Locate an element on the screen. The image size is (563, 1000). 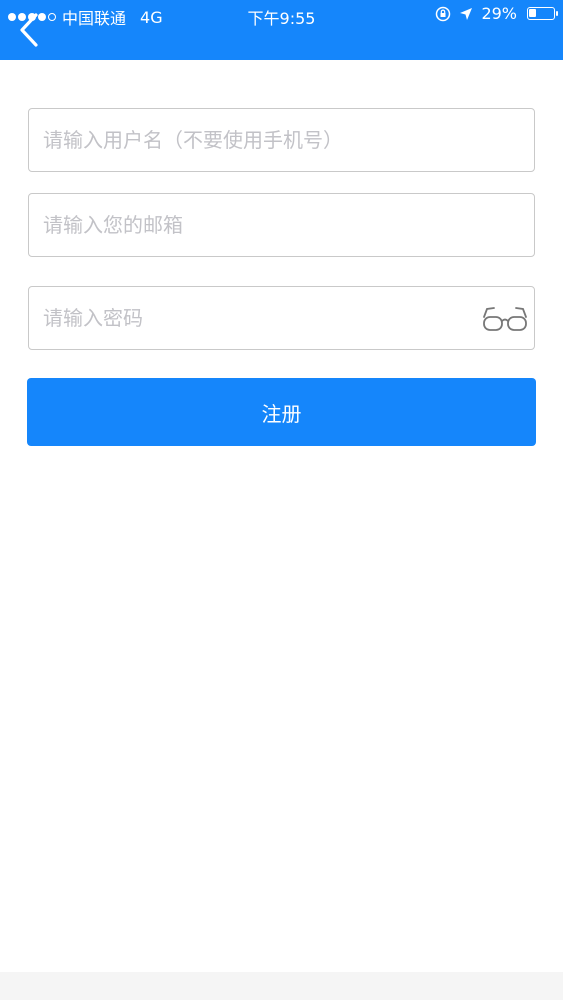
location-arrow-icon is located at coordinates (466, 13).